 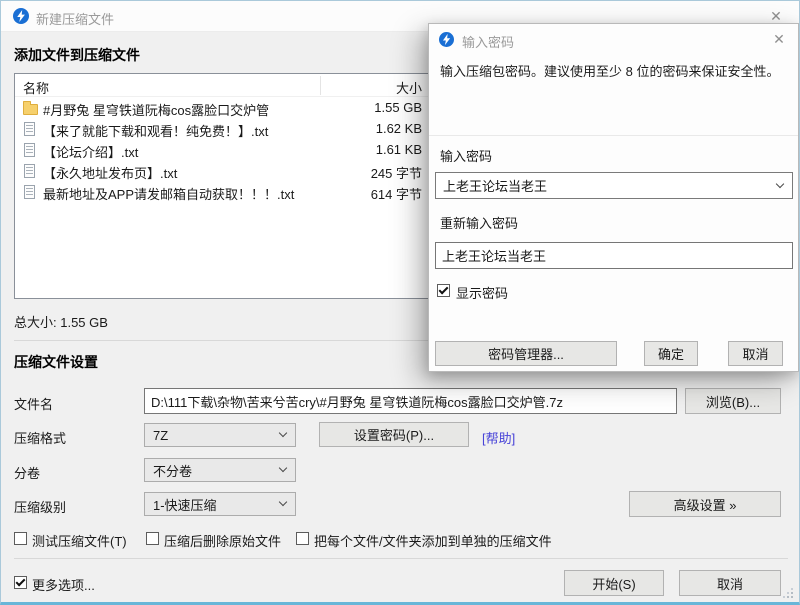 What do you see at coordinates (75, 19) in the screenshot?
I see `window-title: 新建压缩文件` at bounding box center [75, 19].